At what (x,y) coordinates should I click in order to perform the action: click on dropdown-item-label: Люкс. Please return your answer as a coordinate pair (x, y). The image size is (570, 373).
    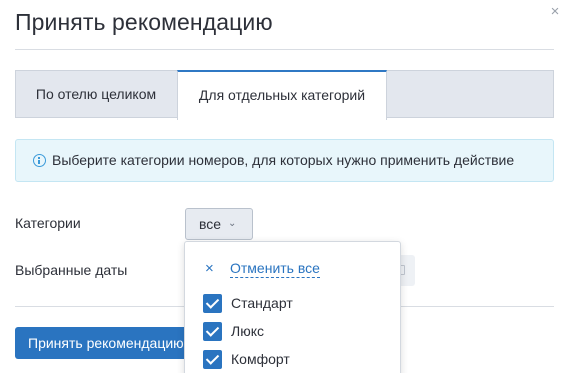
    Looking at the image, I should click on (247, 331).